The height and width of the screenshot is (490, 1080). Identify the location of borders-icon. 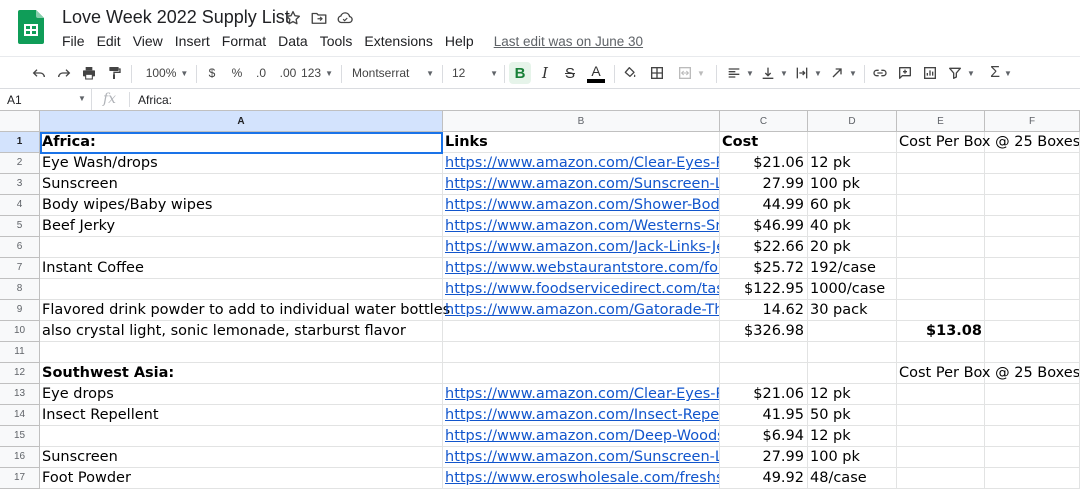
(657, 73).